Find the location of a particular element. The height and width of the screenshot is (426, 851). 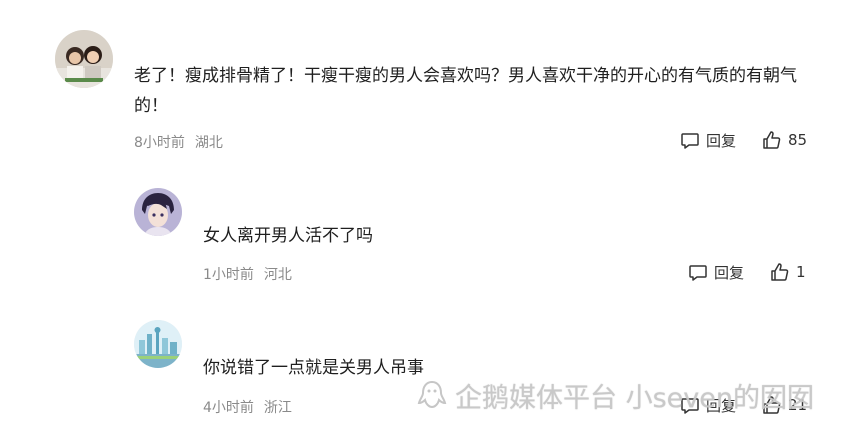

comment-time: 4小时前 is located at coordinates (228, 408).